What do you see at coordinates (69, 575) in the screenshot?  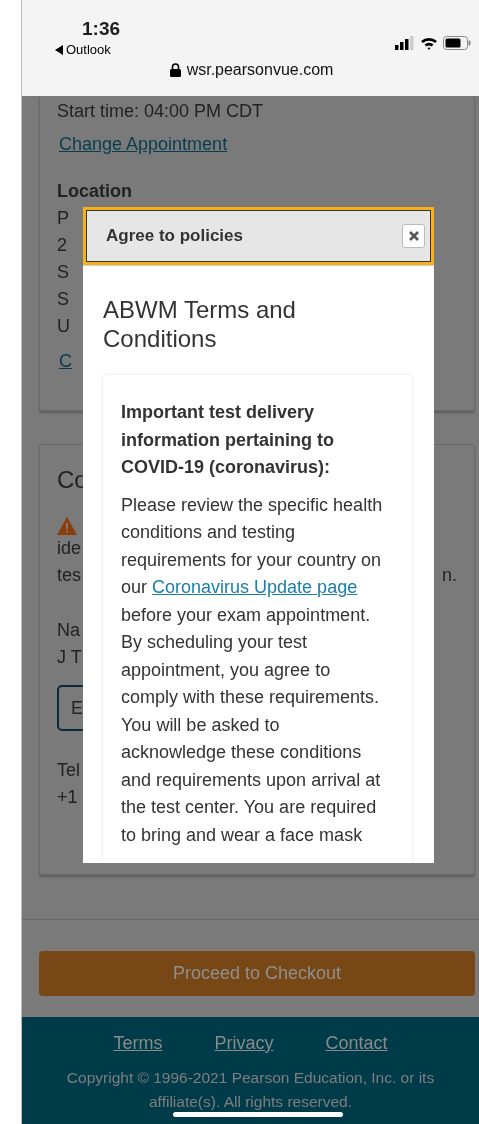 I see `notice-text: tes` at bounding box center [69, 575].